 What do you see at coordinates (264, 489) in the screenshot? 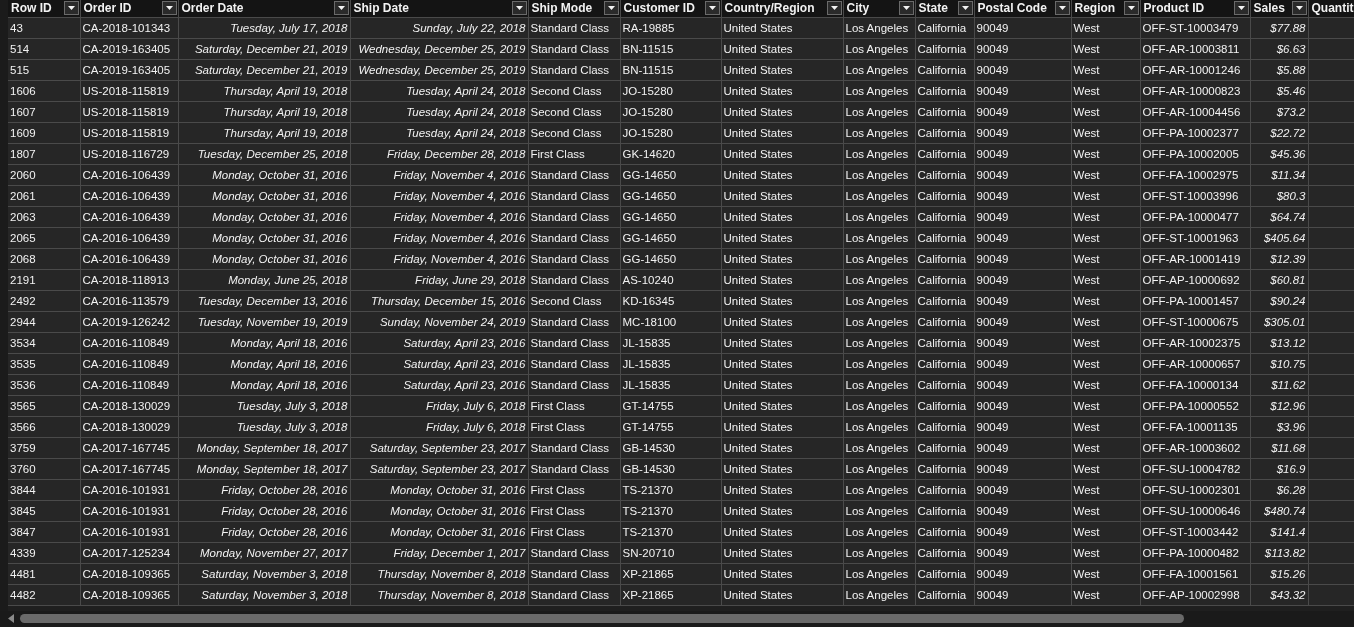
I see `table-cell: Friday, October 28, 2016` at bounding box center [264, 489].